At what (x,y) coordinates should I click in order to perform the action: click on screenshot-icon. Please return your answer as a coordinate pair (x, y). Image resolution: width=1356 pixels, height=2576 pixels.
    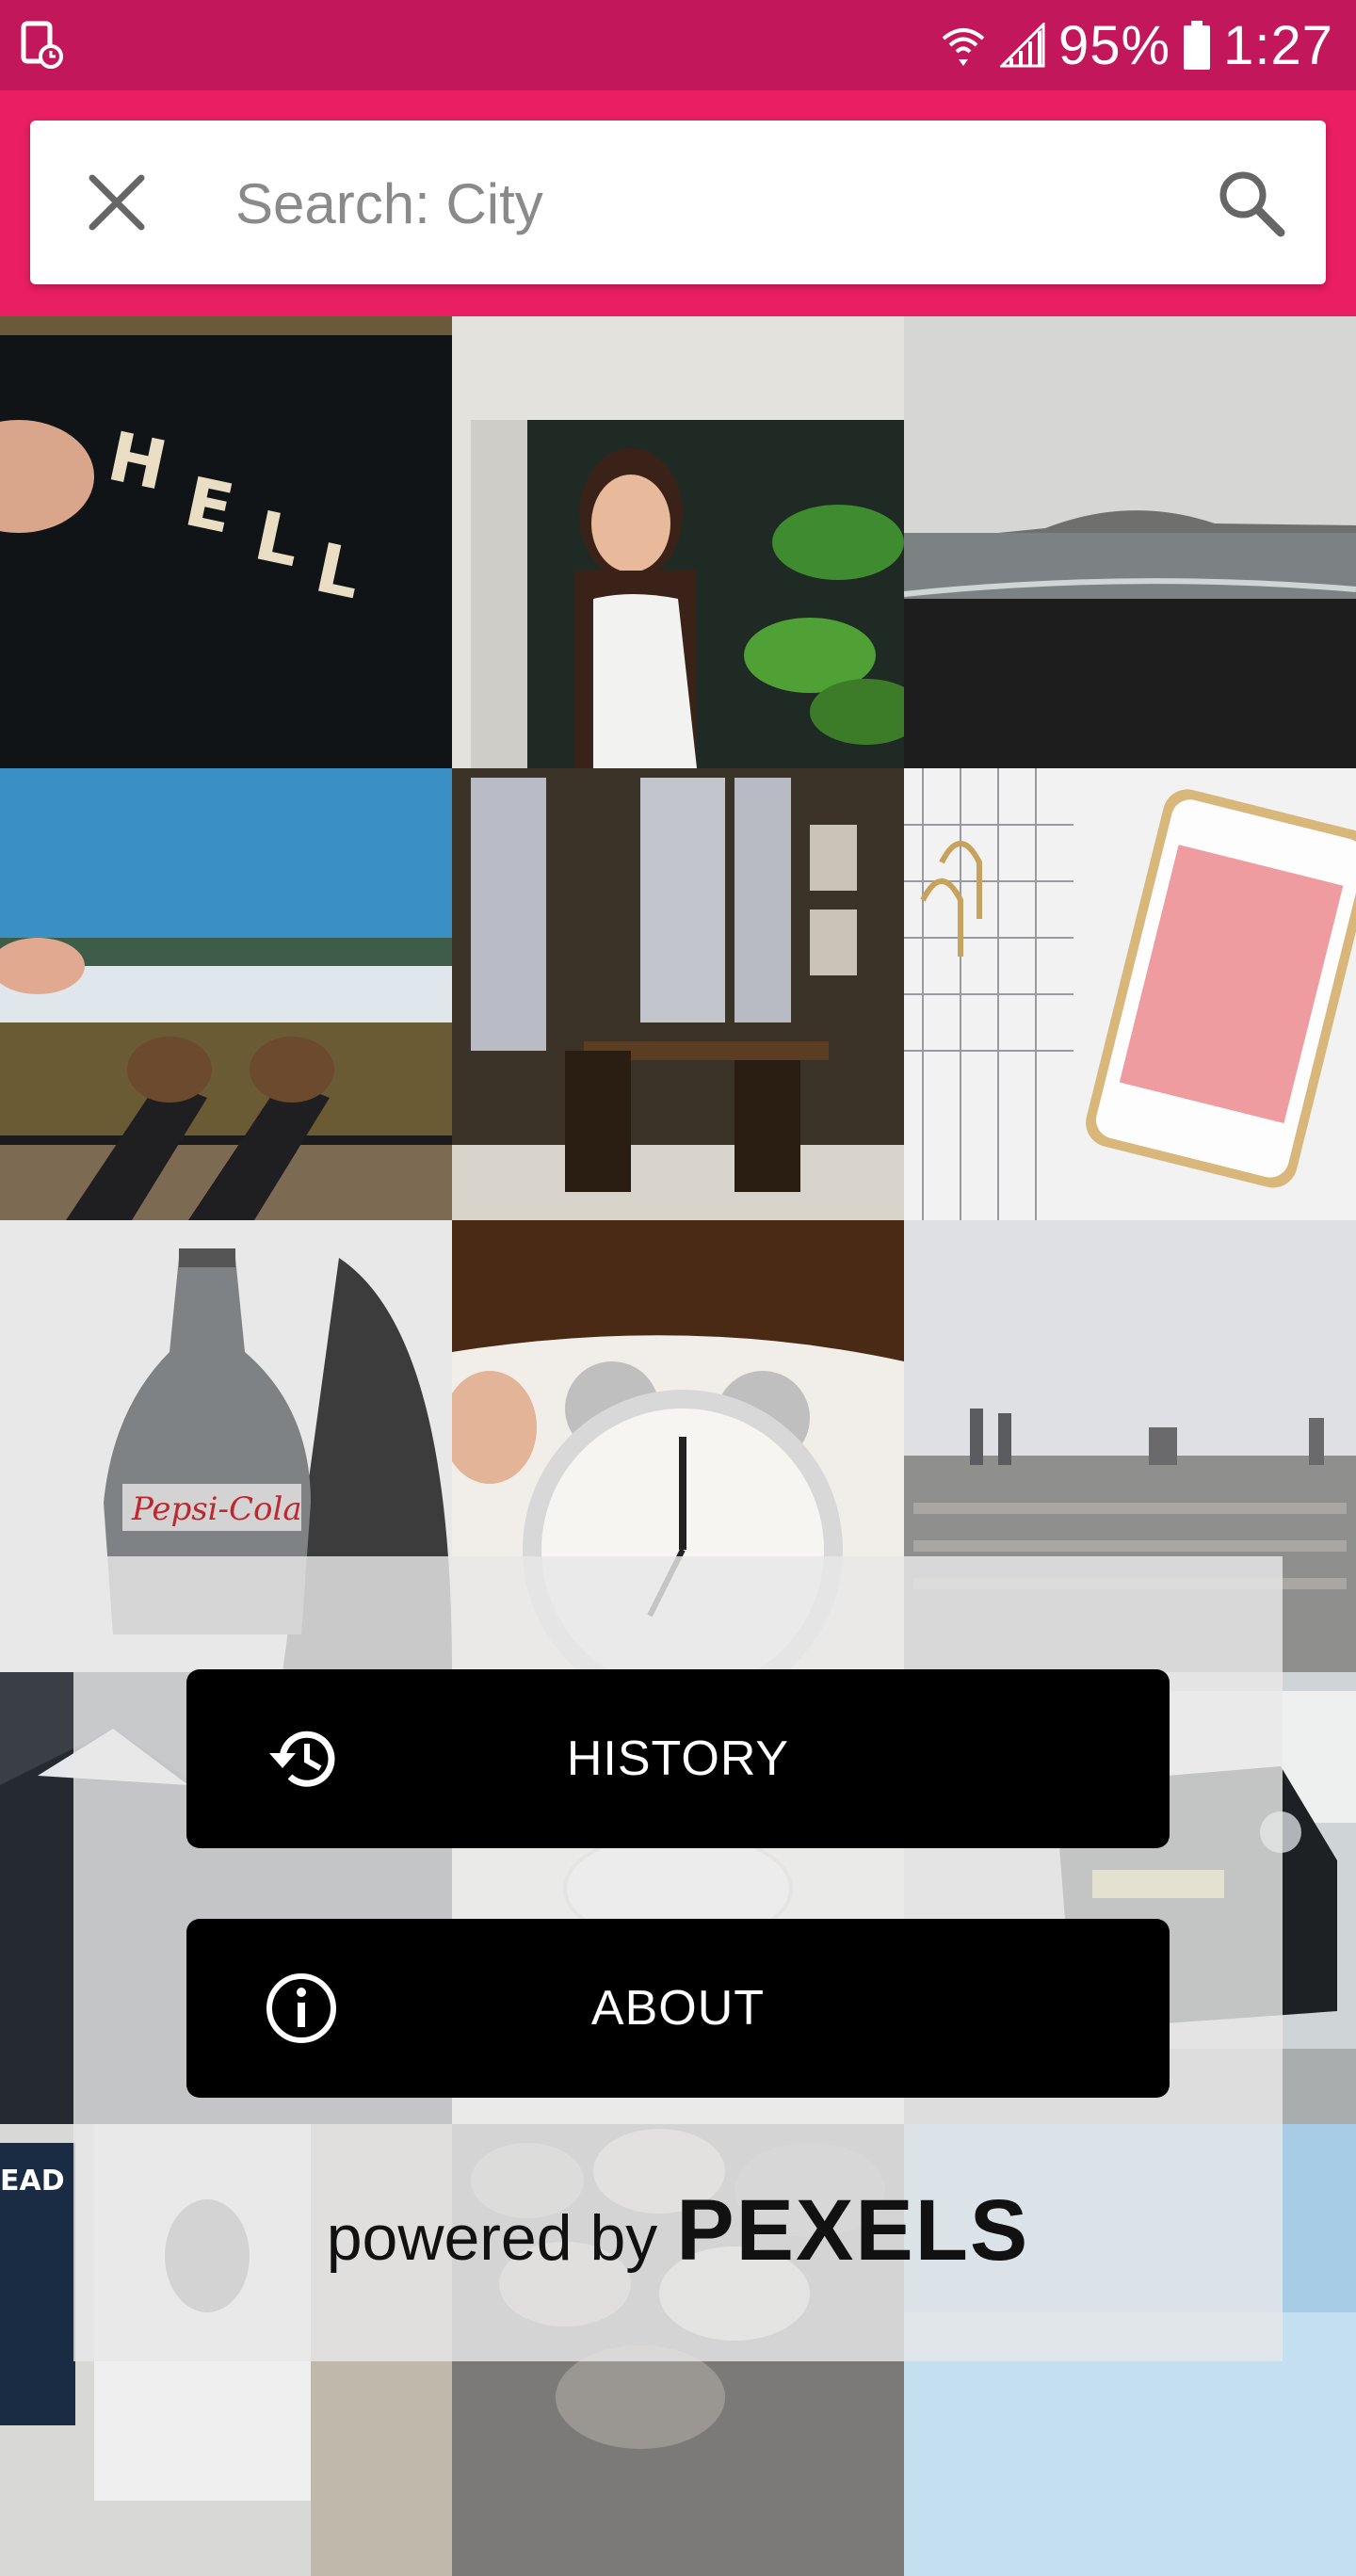
    Looking at the image, I should click on (42, 45).